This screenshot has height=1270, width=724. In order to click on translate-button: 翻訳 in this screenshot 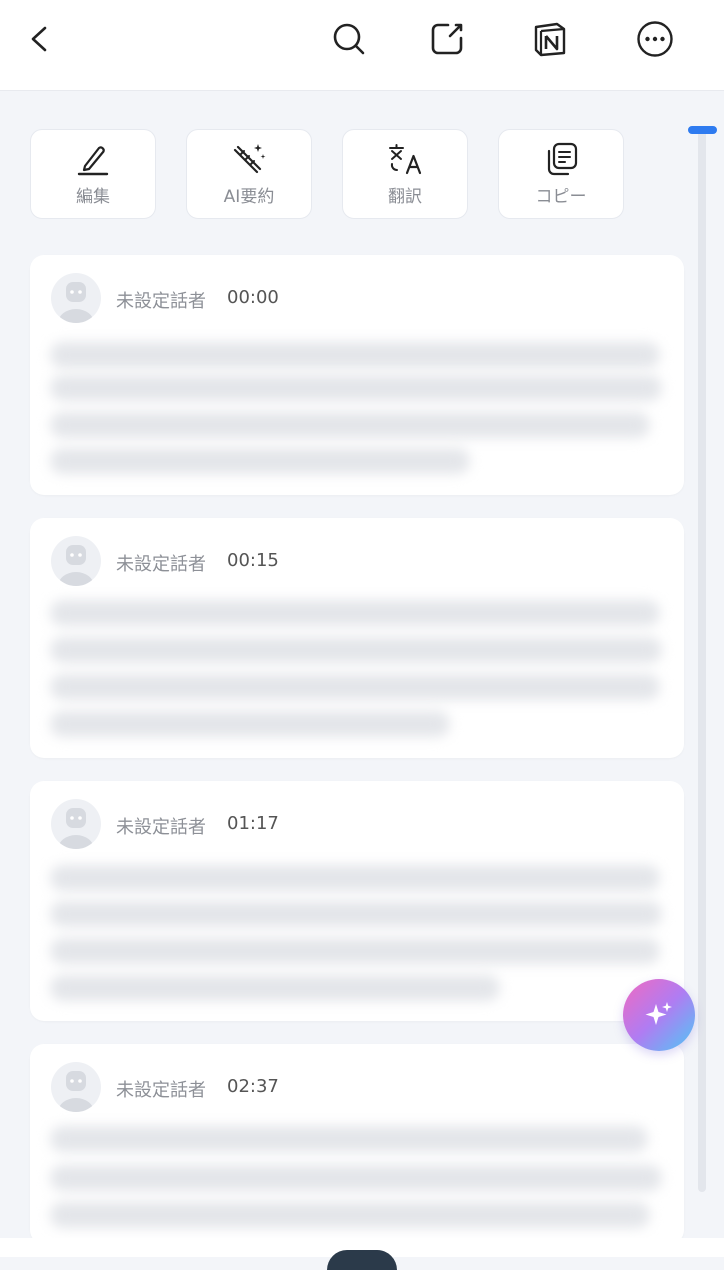, I will do `click(405, 174)`.